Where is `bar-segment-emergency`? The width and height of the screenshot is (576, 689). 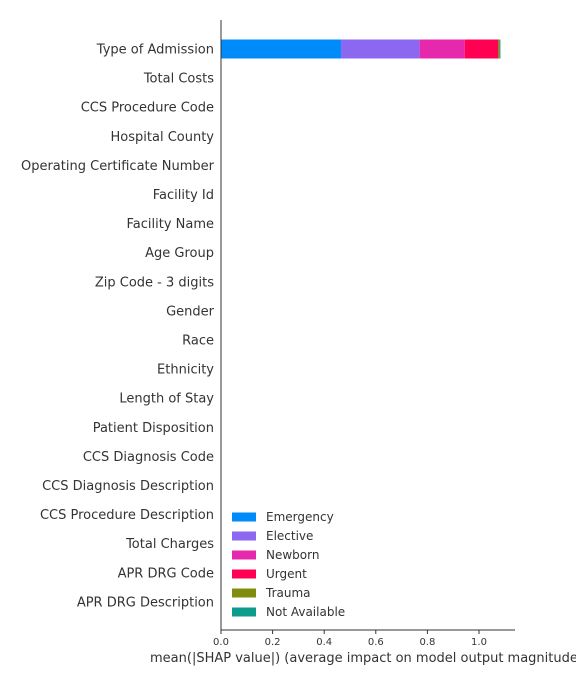 bar-segment-emergency is located at coordinates (281, 49).